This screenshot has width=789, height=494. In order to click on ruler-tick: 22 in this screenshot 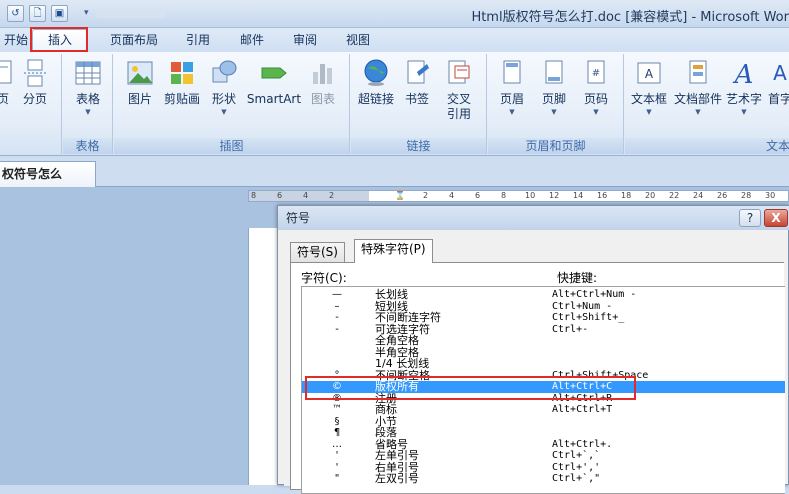, I will do `click(674, 195)`.